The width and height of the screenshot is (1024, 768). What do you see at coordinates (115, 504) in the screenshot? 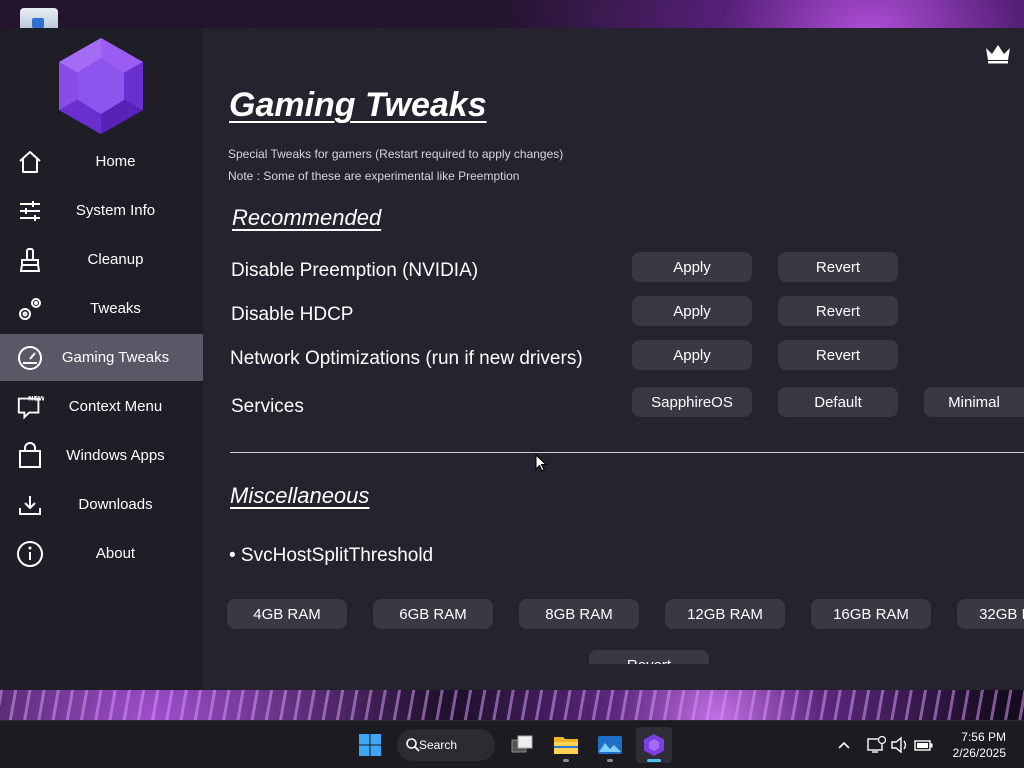
I see `sidebar-item-label: Downloads` at bounding box center [115, 504].